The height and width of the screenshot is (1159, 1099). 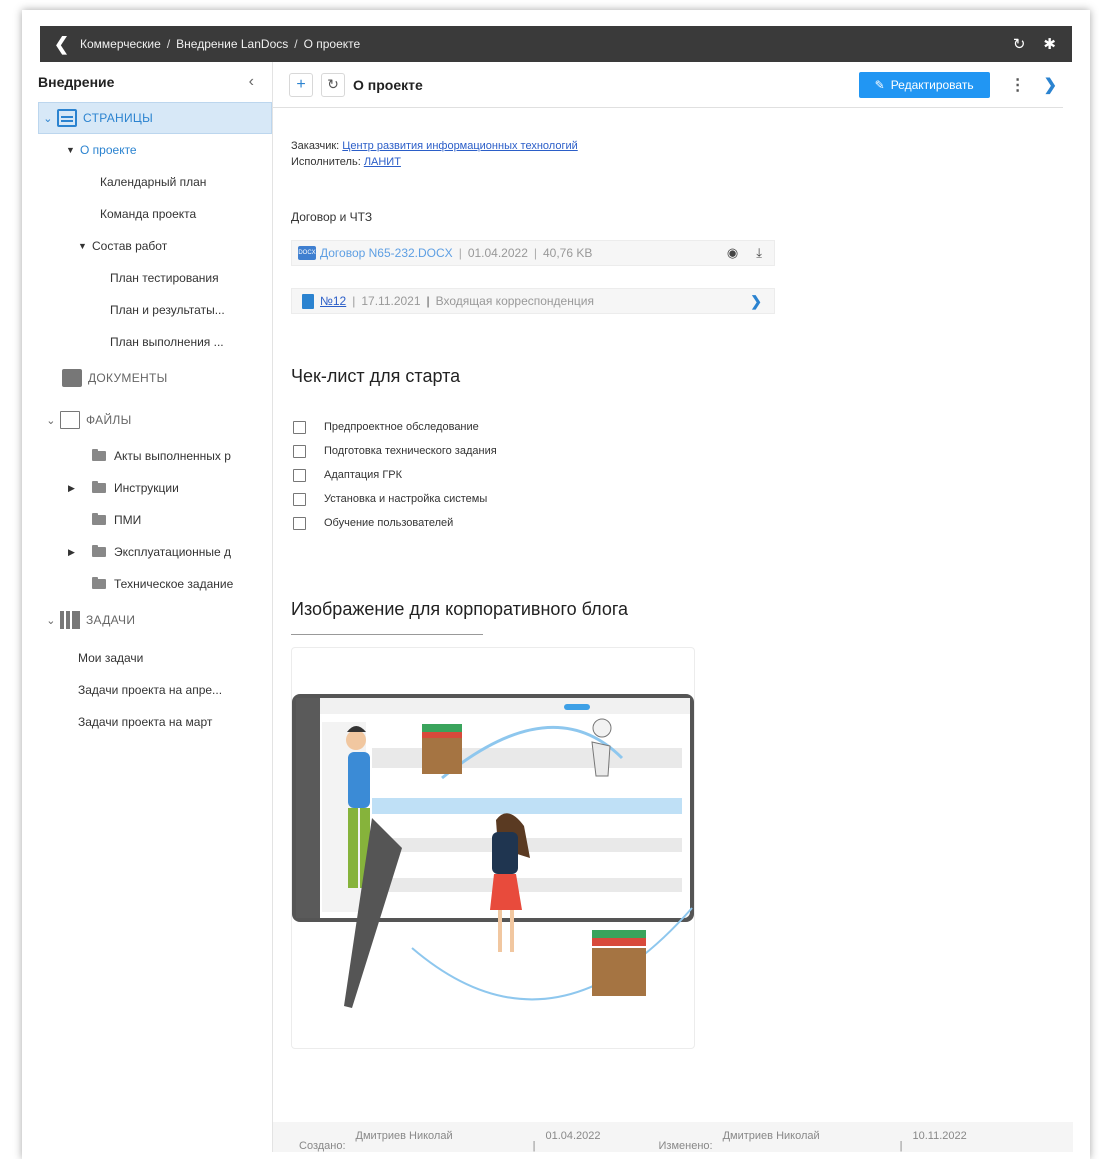 What do you see at coordinates (332, 44) in the screenshot?
I see `breadcrumb-item: О проекте` at bounding box center [332, 44].